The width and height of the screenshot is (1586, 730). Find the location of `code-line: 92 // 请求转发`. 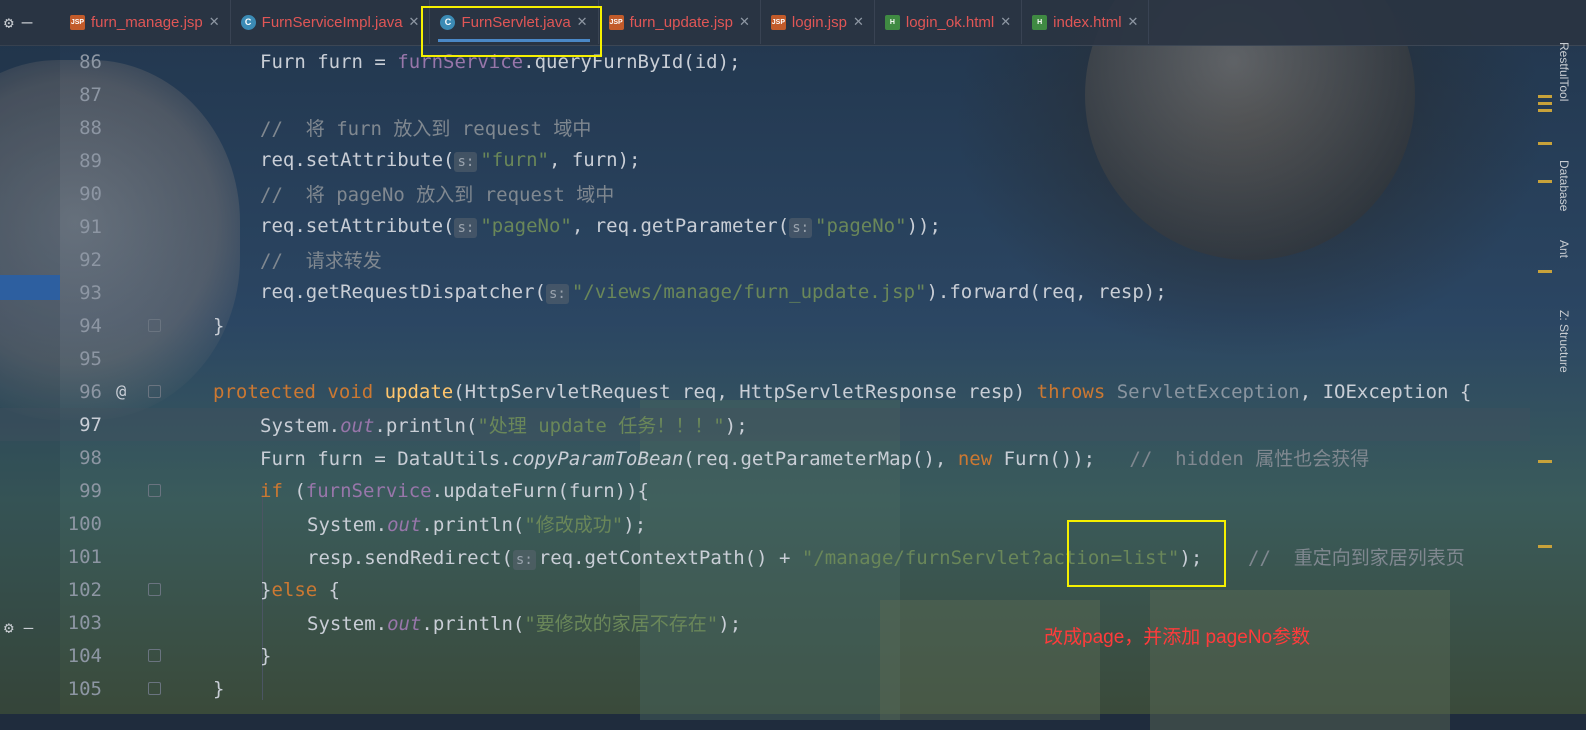

code-line: 92 // 请求转发 is located at coordinates (765, 259).